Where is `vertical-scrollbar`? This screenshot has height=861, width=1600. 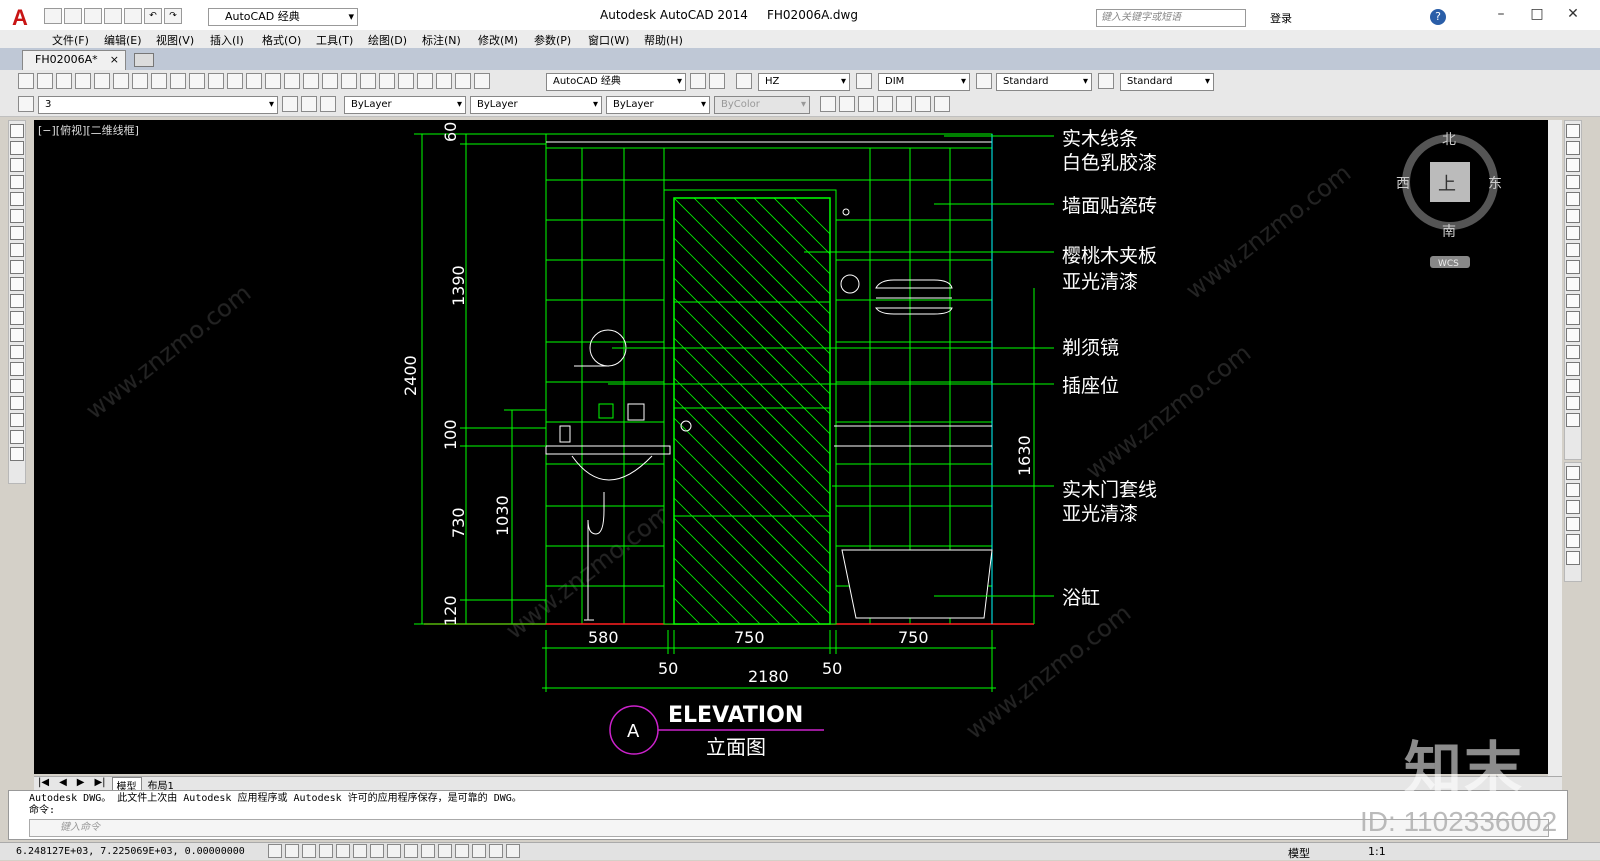 vertical-scrollbar is located at coordinates (1555, 448).